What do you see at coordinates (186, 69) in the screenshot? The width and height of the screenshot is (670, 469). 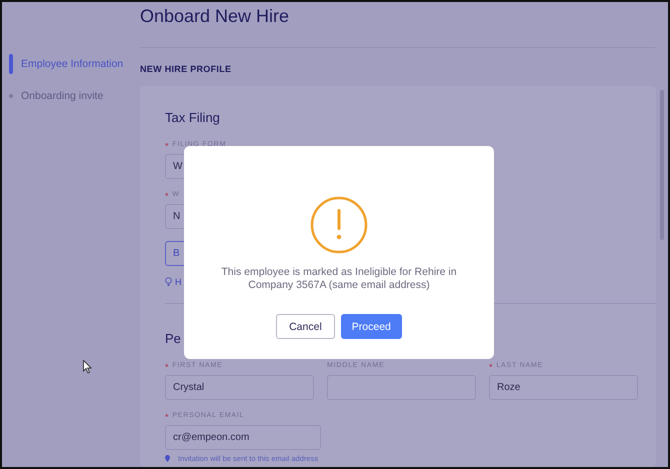 I see `section-title: NEW HIRE PROFILE` at bounding box center [186, 69].